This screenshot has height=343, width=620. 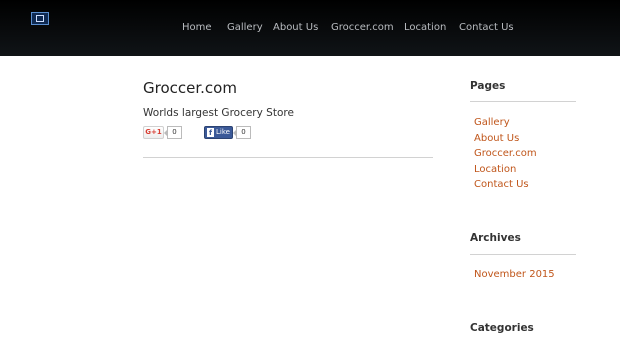 What do you see at coordinates (505, 185) in the screenshot?
I see `sidebar-page-contact-us: Contact Us` at bounding box center [505, 185].